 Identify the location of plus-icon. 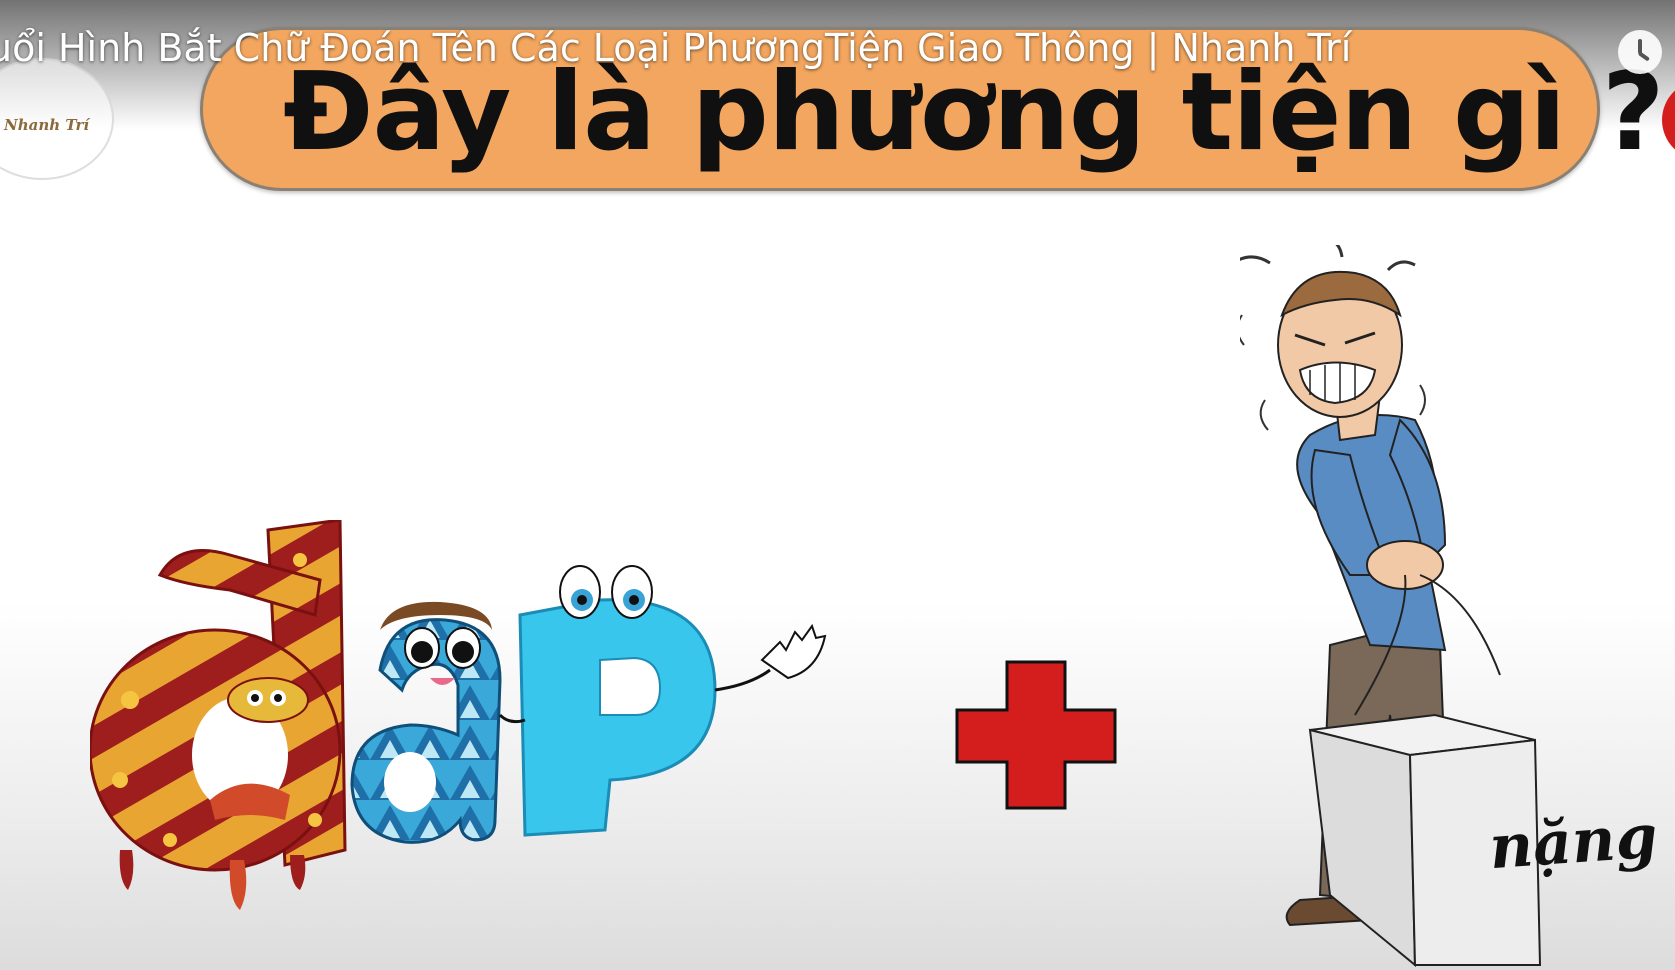
(1036, 735).